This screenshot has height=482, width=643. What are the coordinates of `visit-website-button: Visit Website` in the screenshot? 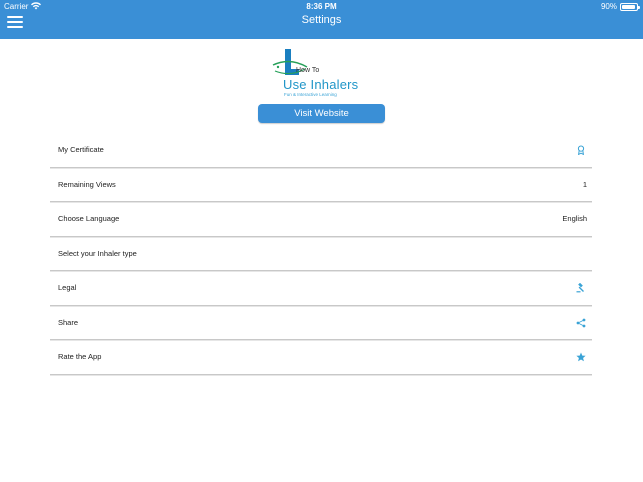 It's located at (321, 113).